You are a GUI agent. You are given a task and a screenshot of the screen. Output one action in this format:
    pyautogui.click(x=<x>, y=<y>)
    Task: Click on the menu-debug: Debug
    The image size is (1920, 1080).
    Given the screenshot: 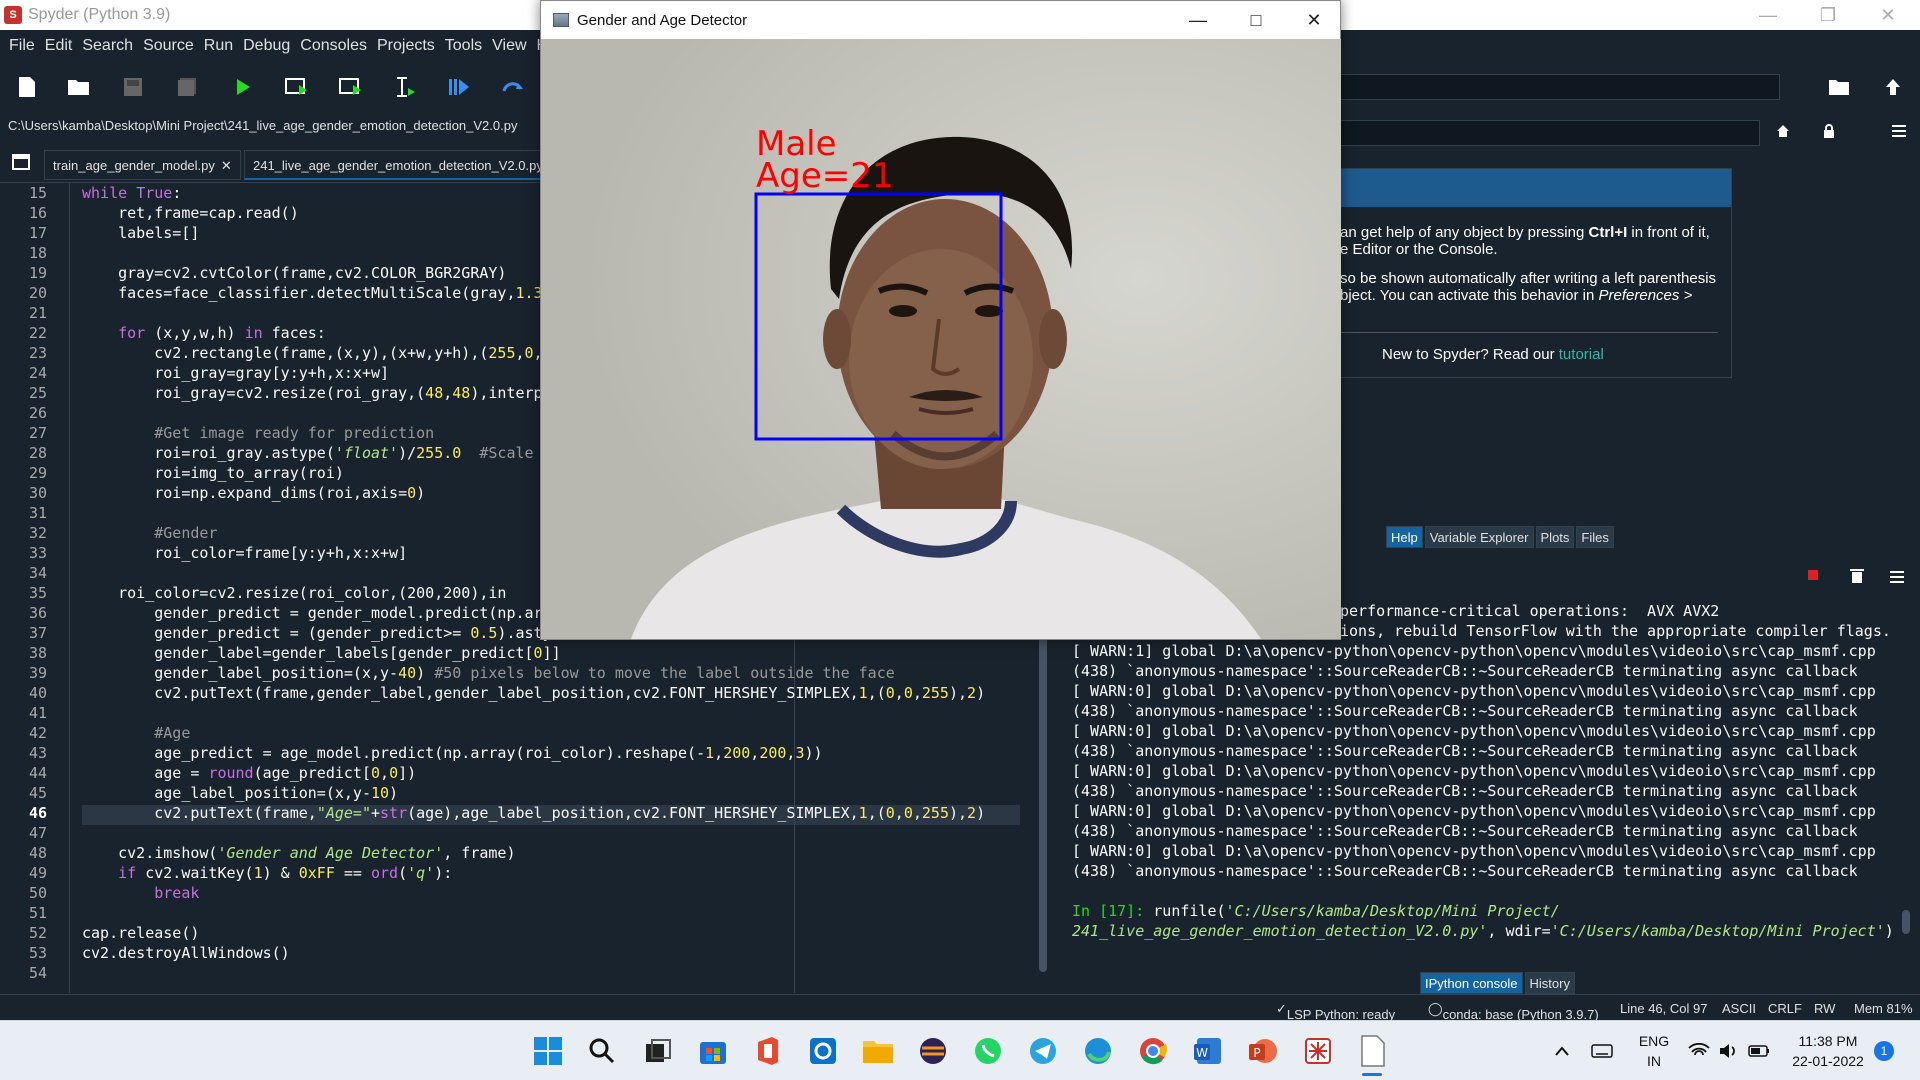 What is the action you would take?
    pyautogui.click(x=266, y=46)
    